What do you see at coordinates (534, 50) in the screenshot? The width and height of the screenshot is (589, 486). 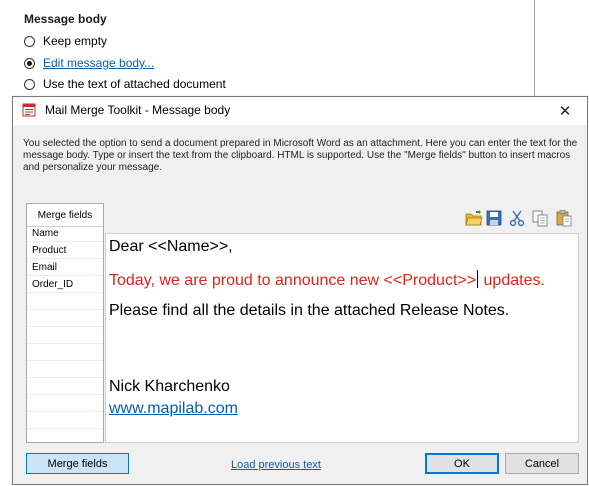 I see `panel-divider` at bounding box center [534, 50].